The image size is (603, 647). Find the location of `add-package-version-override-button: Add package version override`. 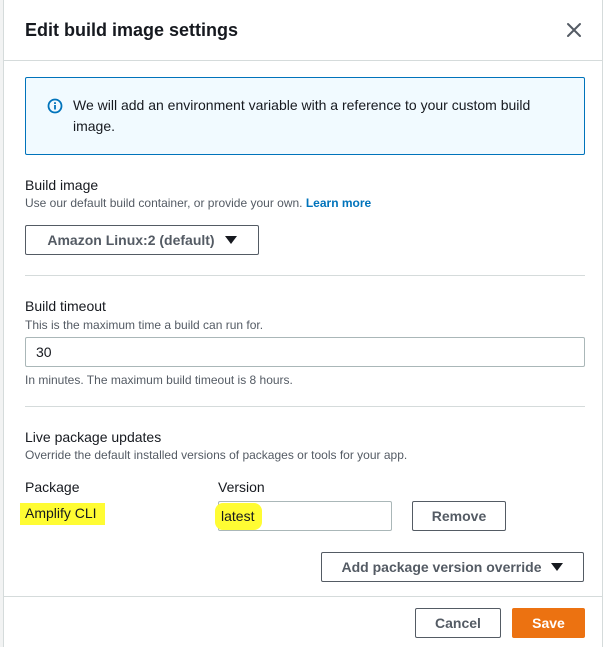

add-package-version-override-button: Add package version override is located at coordinates (452, 567).